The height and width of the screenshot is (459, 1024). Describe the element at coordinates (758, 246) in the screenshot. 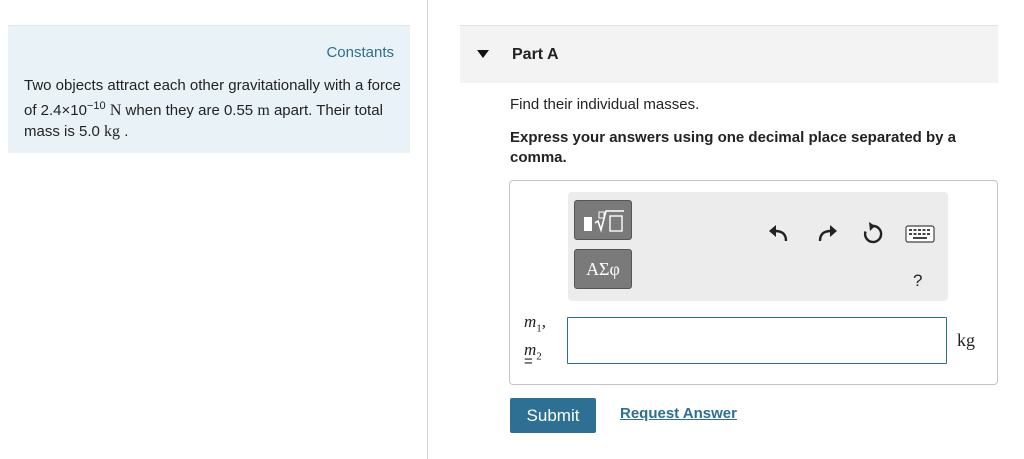

I see `math-toolbar: ΑΣφ ?` at that location.